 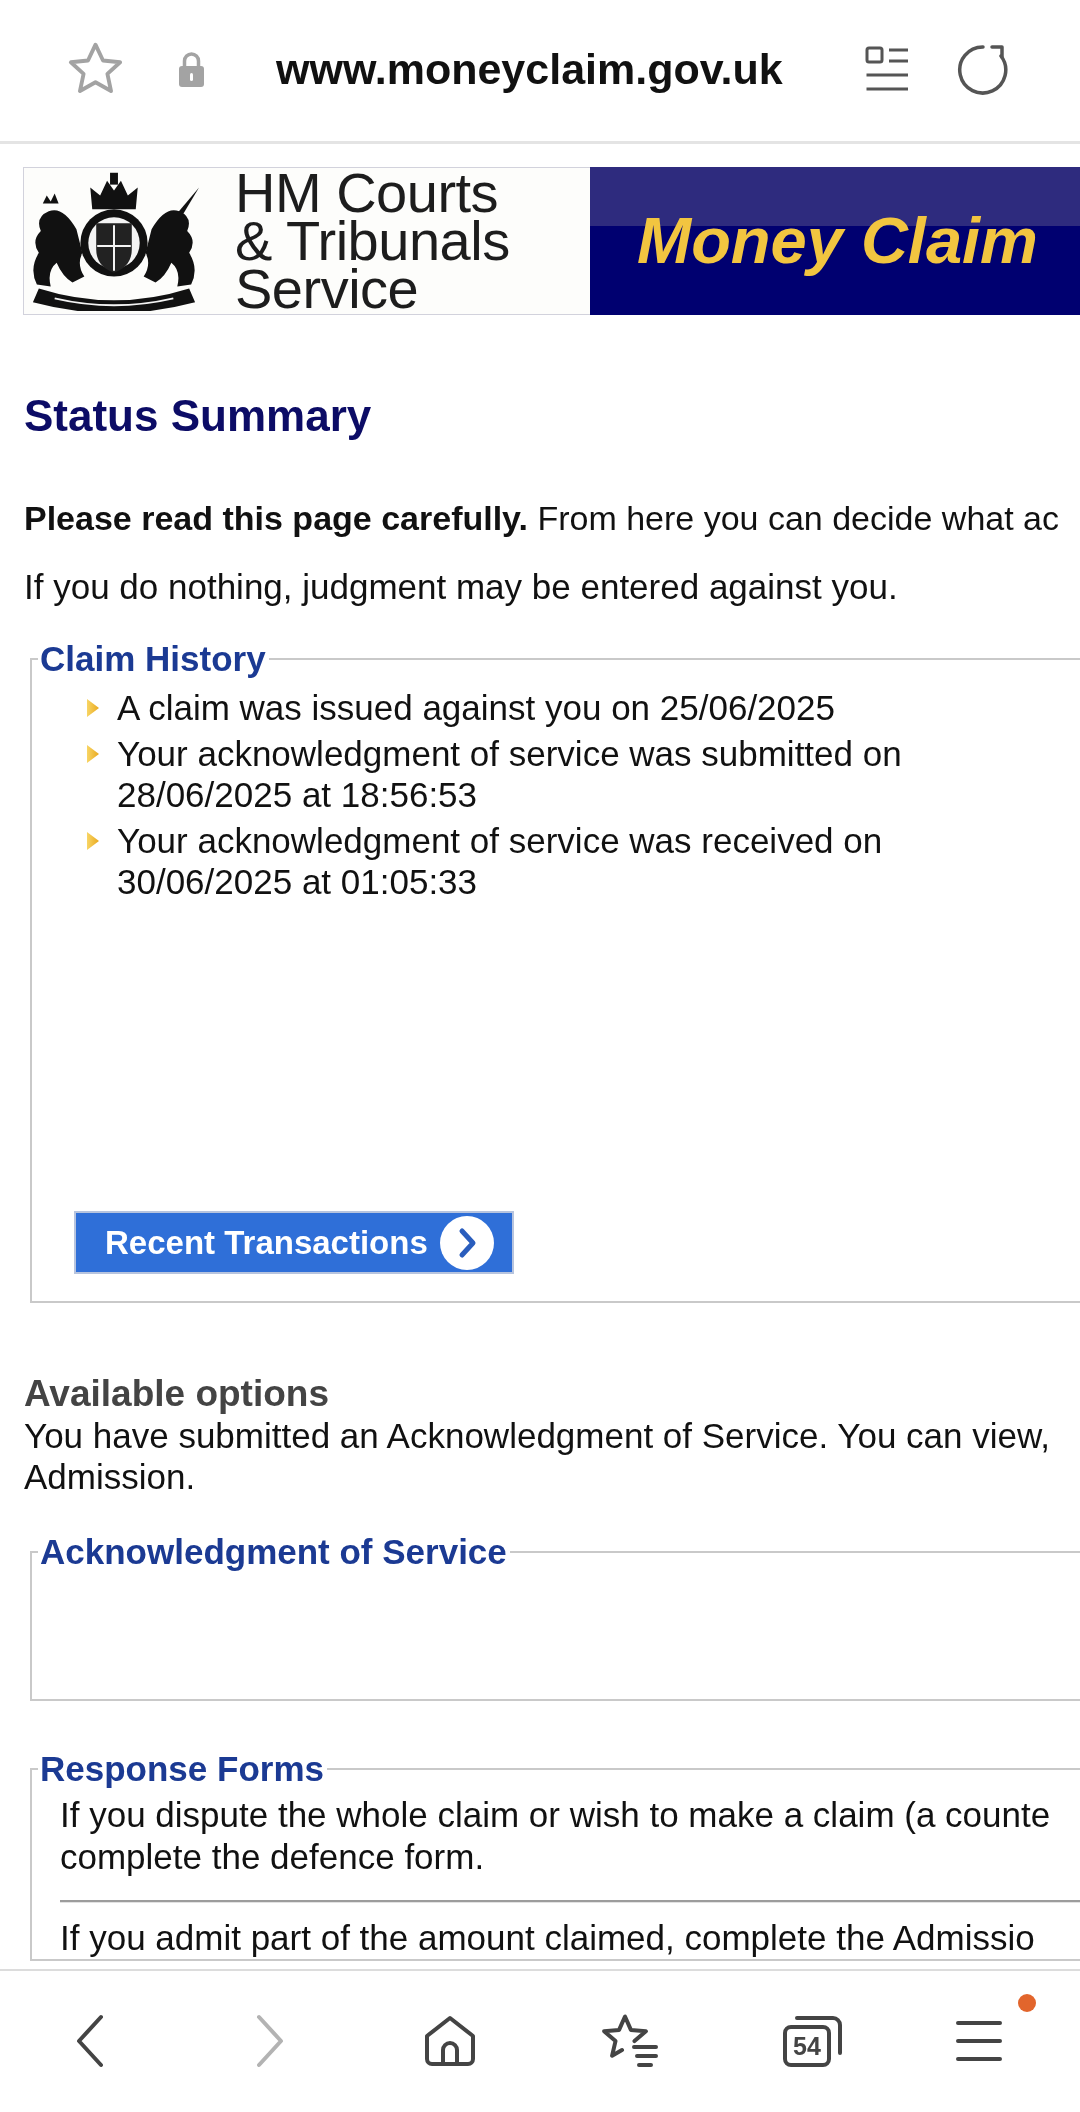 What do you see at coordinates (500, 861) in the screenshot?
I see `history-event-text: Your acknowledgment of service was received on 30/06/2025 at 01:05:33` at bounding box center [500, 861].